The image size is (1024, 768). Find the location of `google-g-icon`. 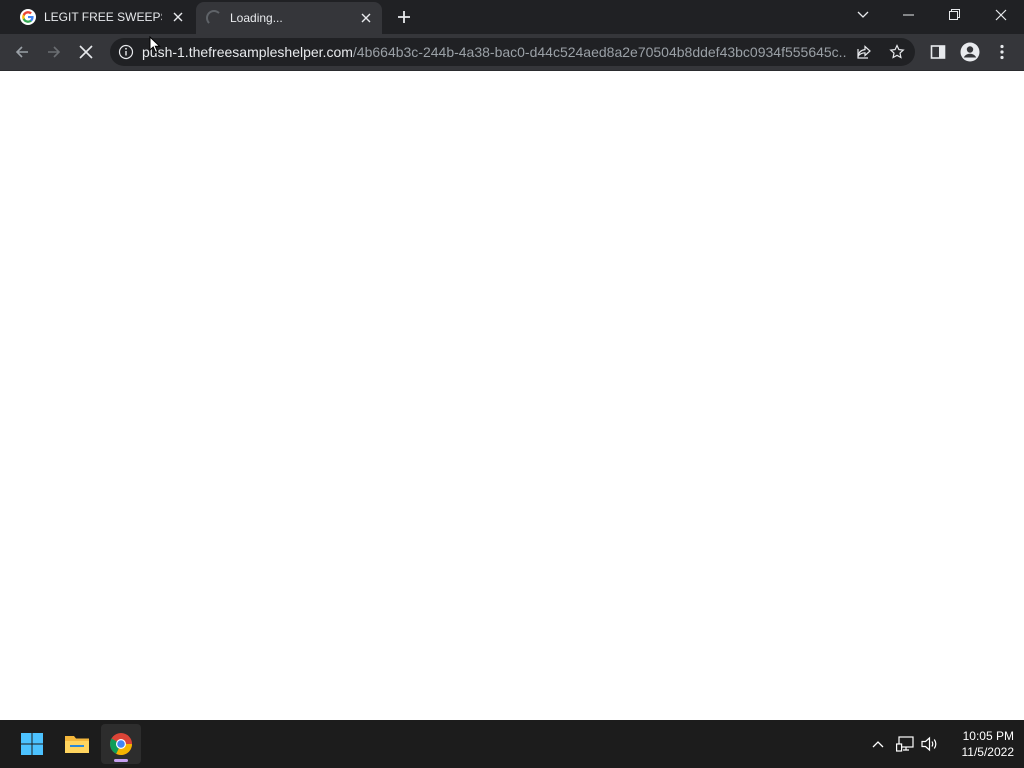

google-g-icon is located at coordinates (28, 17).